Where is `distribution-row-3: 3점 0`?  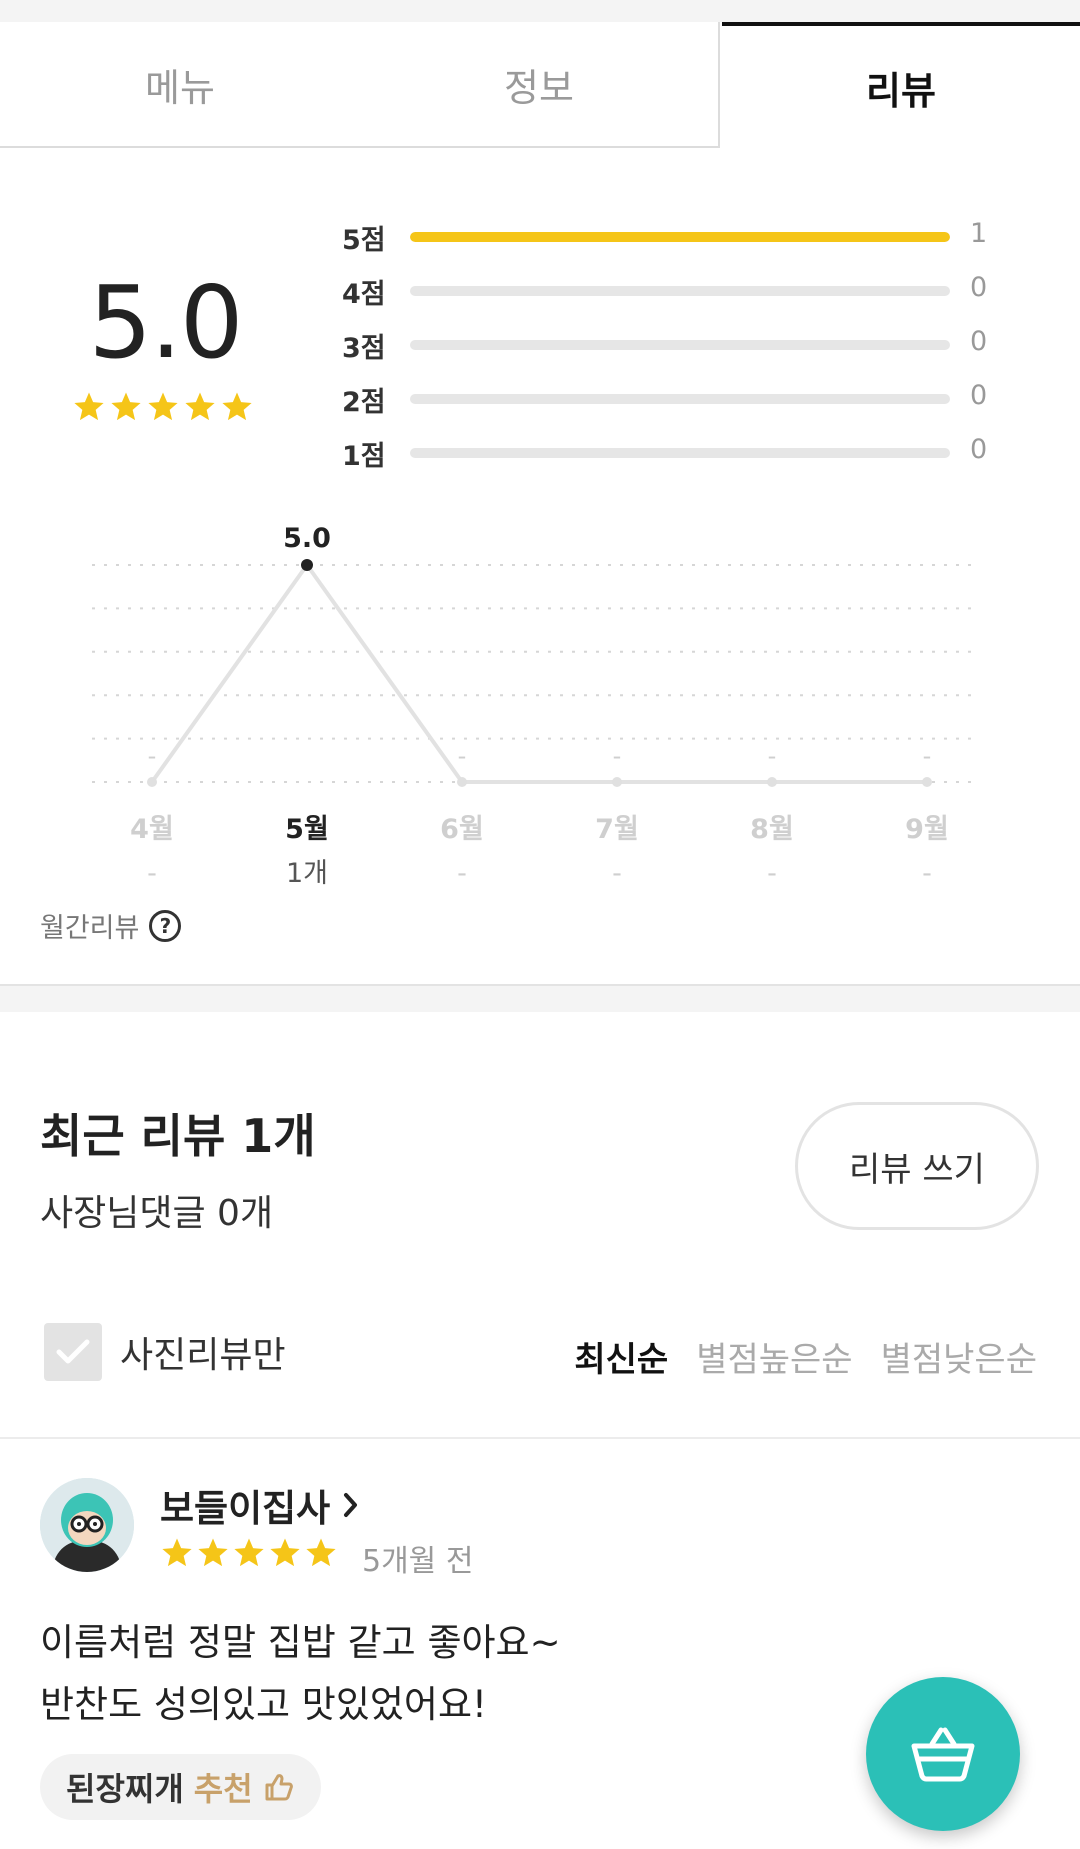
distribution-row-3: 3점 0 is located at coordinates (672, 351).